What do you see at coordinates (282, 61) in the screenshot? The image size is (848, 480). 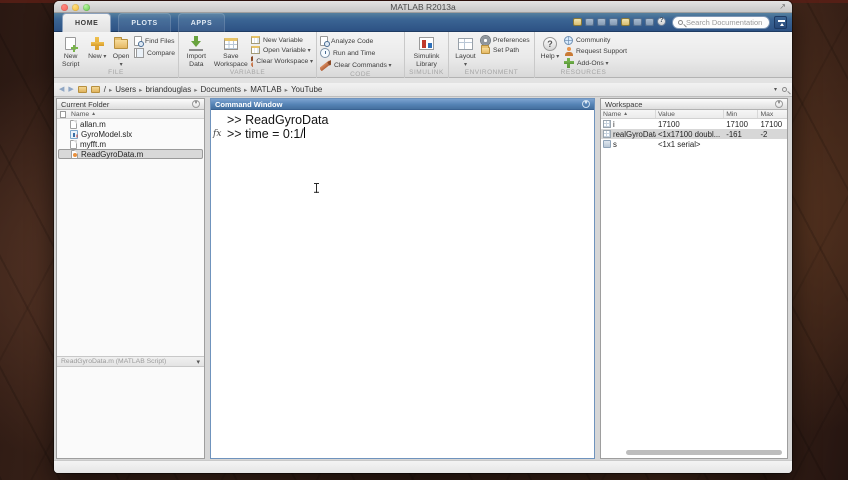 I see `clear-workspace-button: Clear Workspace` at bounding box center [282, 61].